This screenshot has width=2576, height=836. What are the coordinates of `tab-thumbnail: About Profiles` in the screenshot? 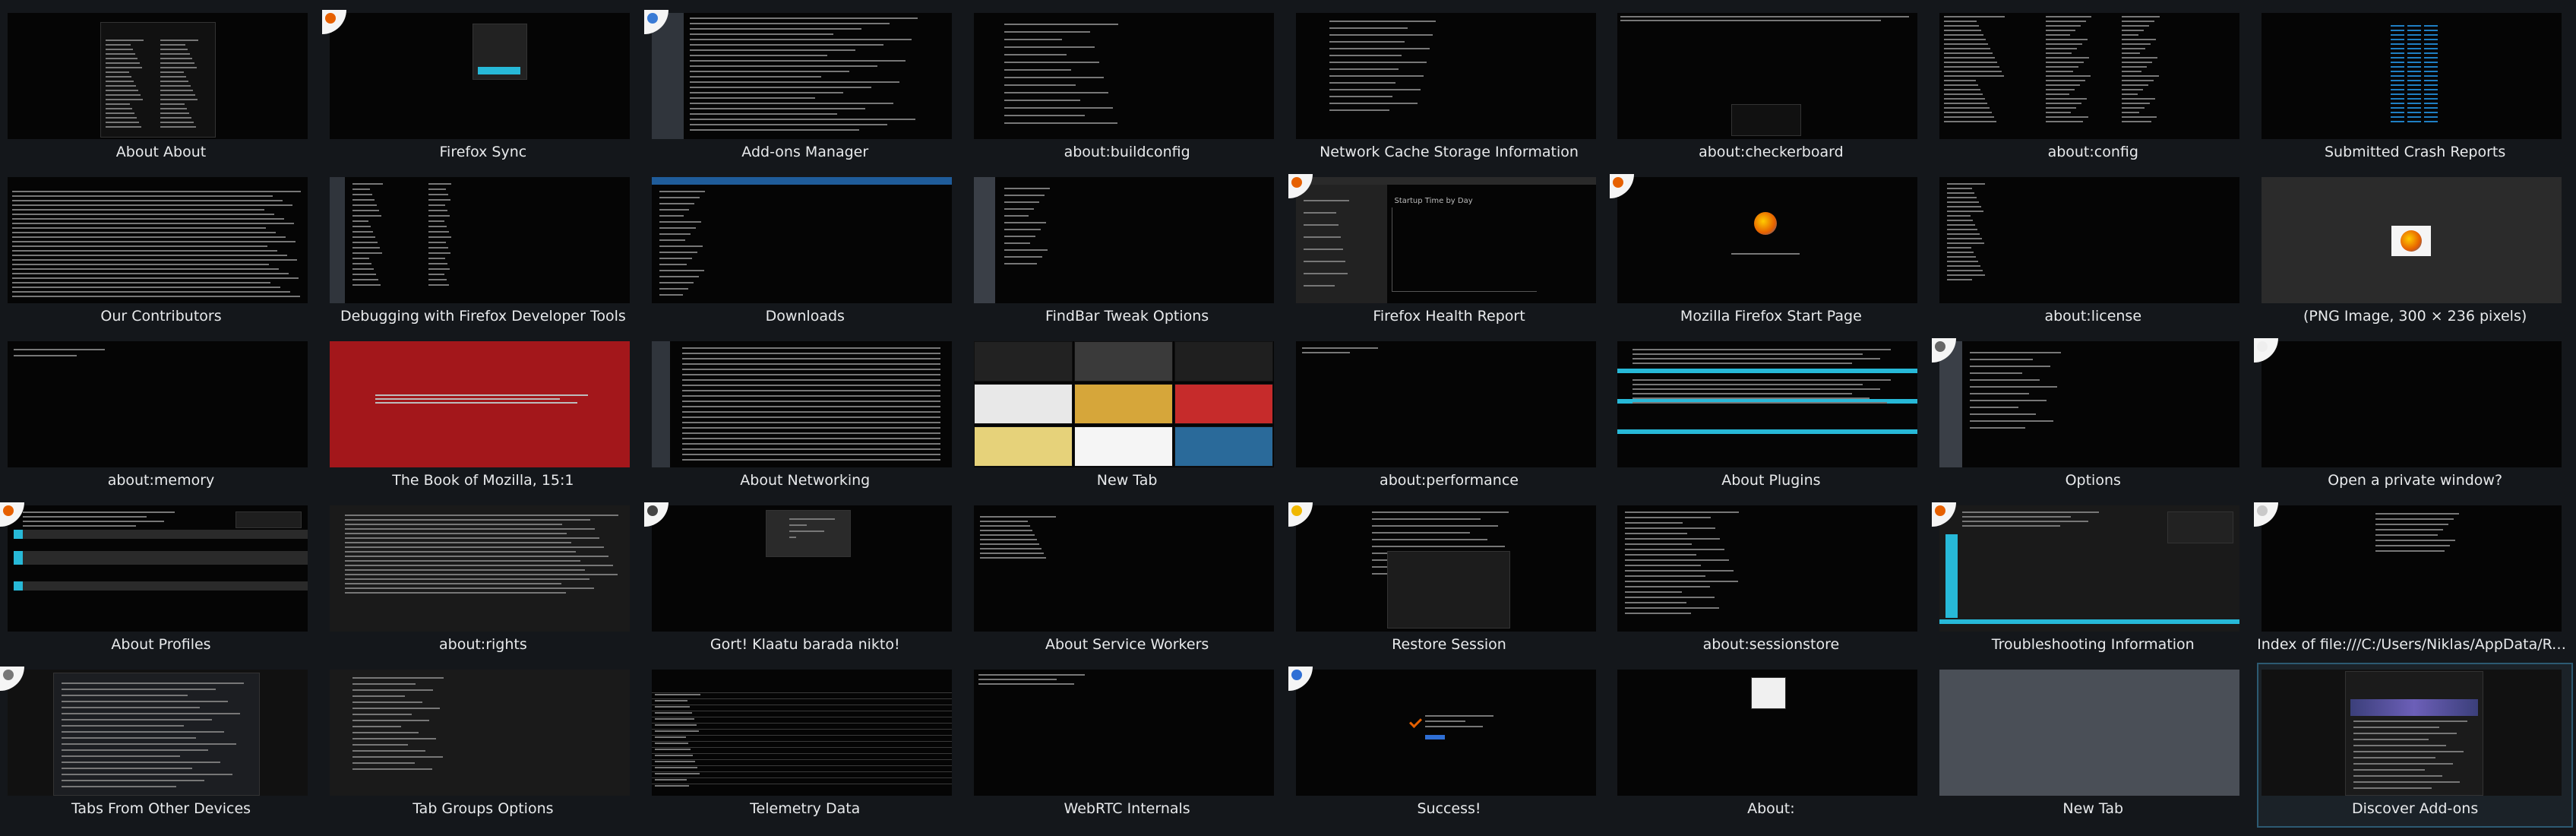 It's located at (161, 585).